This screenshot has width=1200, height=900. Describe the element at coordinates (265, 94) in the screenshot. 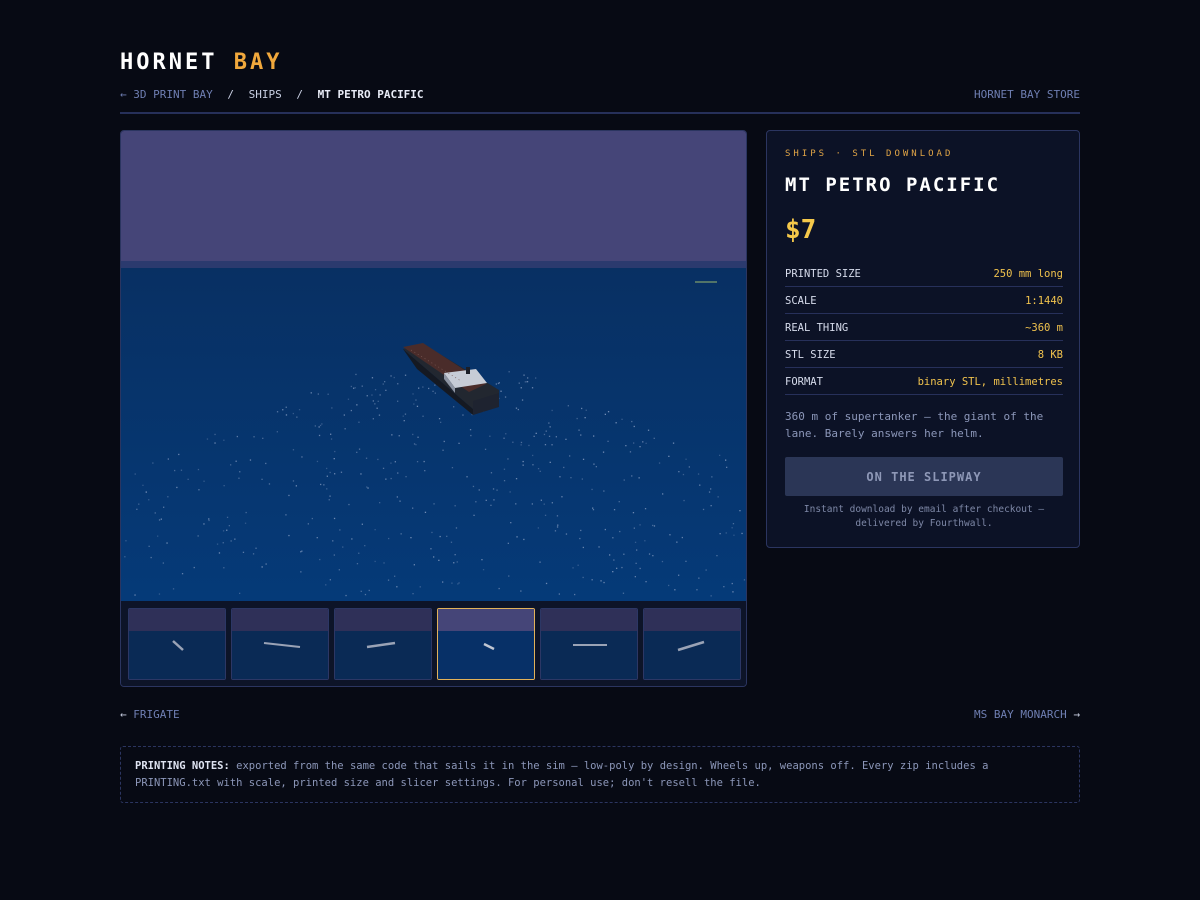

I see `breadcrumb-category-link: SHIPS` at that location.